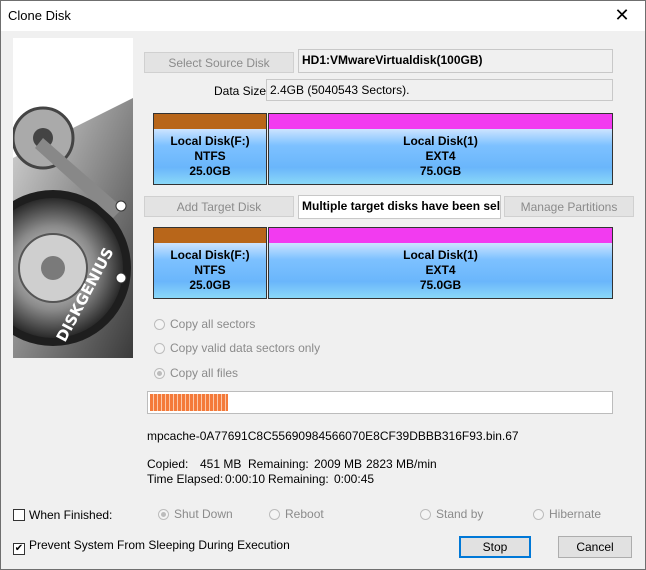  What do you see at coordinates (19, 549) in the screenshot?
I see `prevent-sleep-box: ✔` at bounding box center [19, 549].